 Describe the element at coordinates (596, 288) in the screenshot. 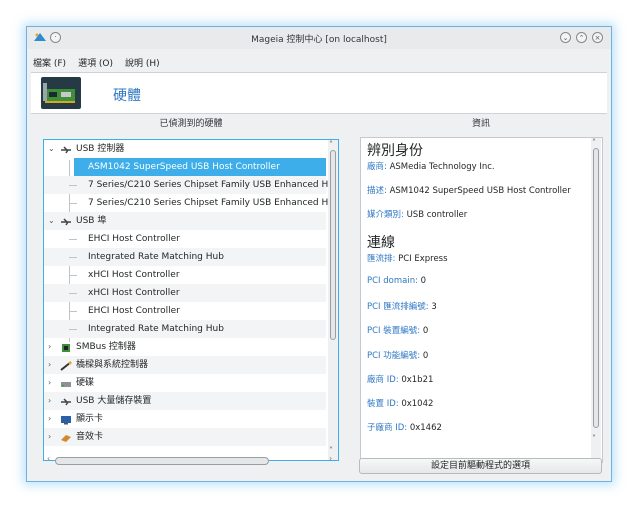

I see `info-scroll-thumb` at that location.